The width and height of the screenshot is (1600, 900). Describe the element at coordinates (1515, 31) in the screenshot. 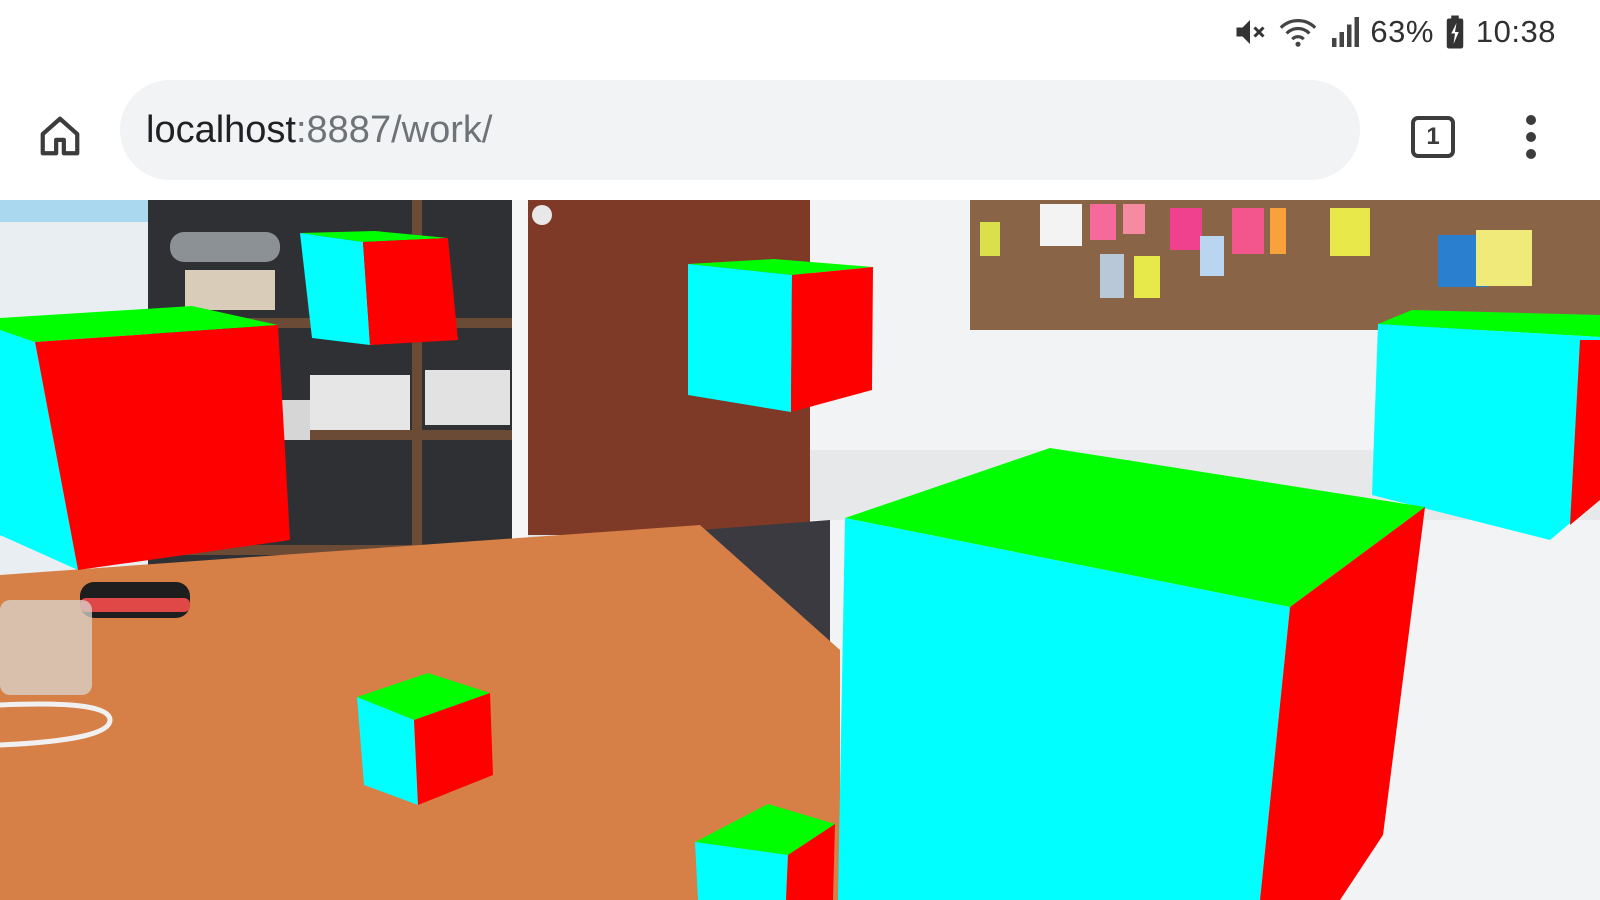

I see `clock: 10:38` at that location.